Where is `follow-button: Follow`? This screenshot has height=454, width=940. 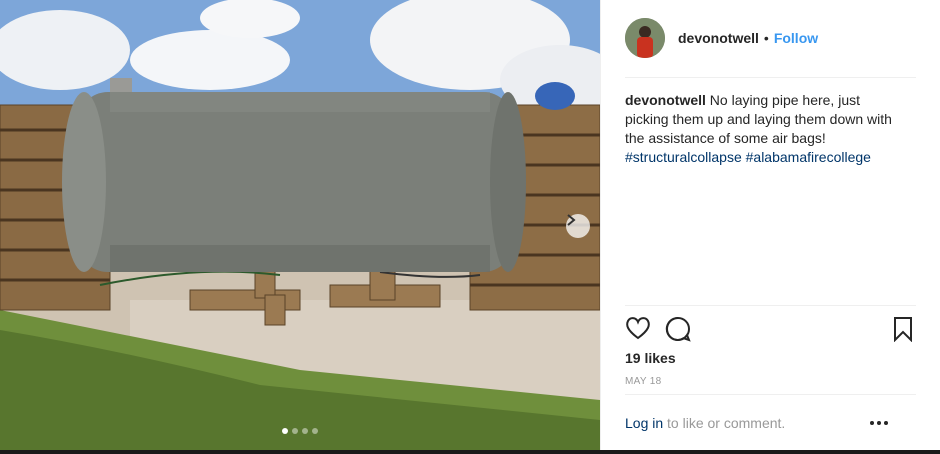 follow-button: Follow is located at coordinates (796, 38).